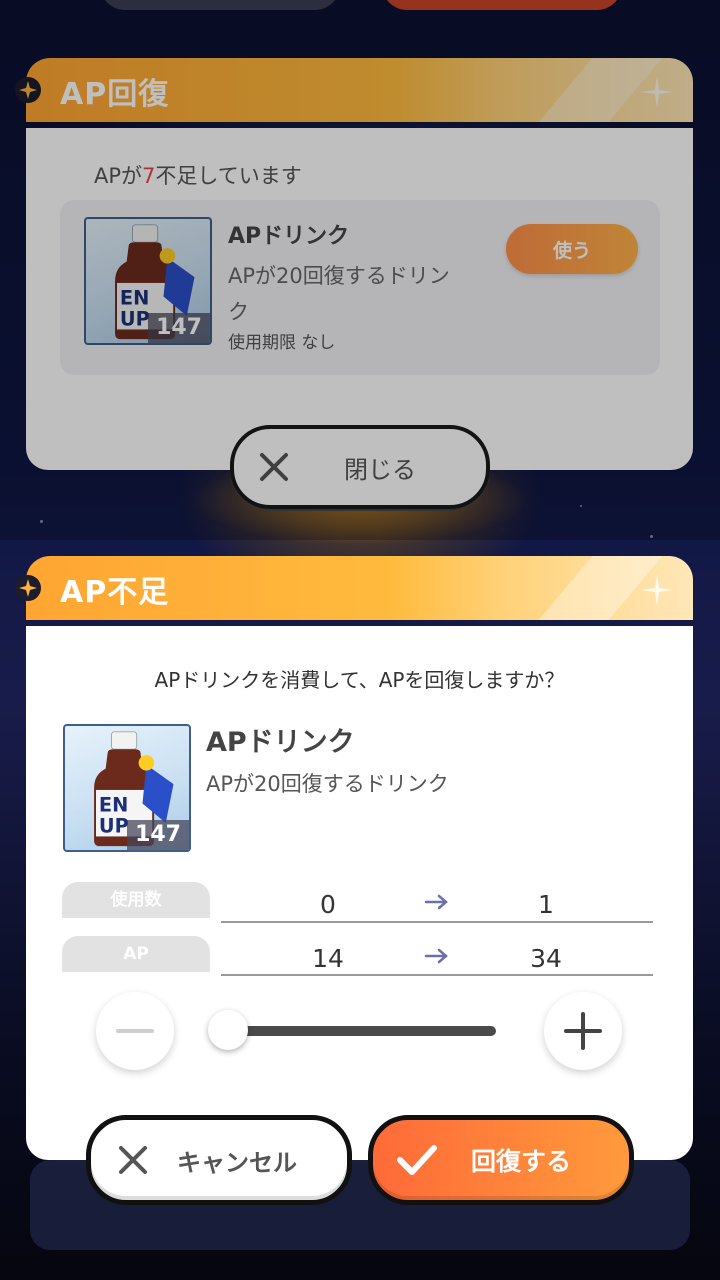 Image resolution: width=720 pixels, height=1280 pixels. What do you see at coordinates (546, 904) in the screenshot?
I see `use-count-to: 1` at bounding box center [546, 904].